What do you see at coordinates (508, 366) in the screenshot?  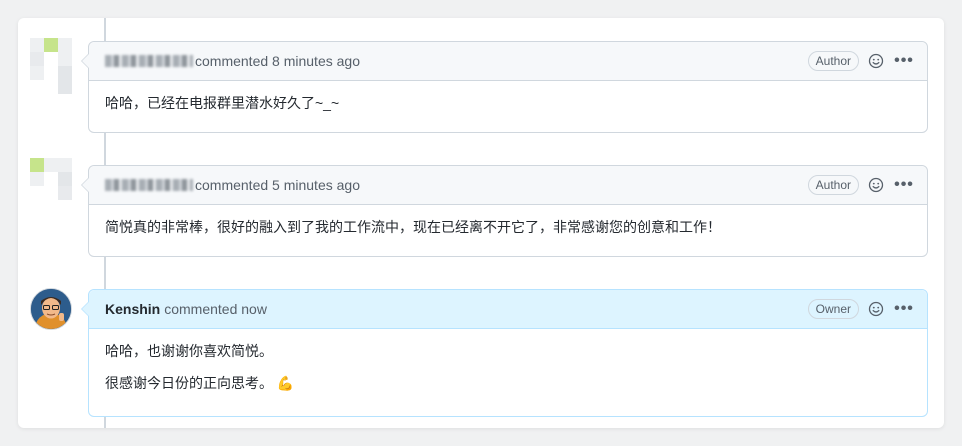 I see `comment-body: 哈哈，也谢谢你喜欢简悦。 很感谢今日份的正向思考。 💪` at bounding box center [508, 366].